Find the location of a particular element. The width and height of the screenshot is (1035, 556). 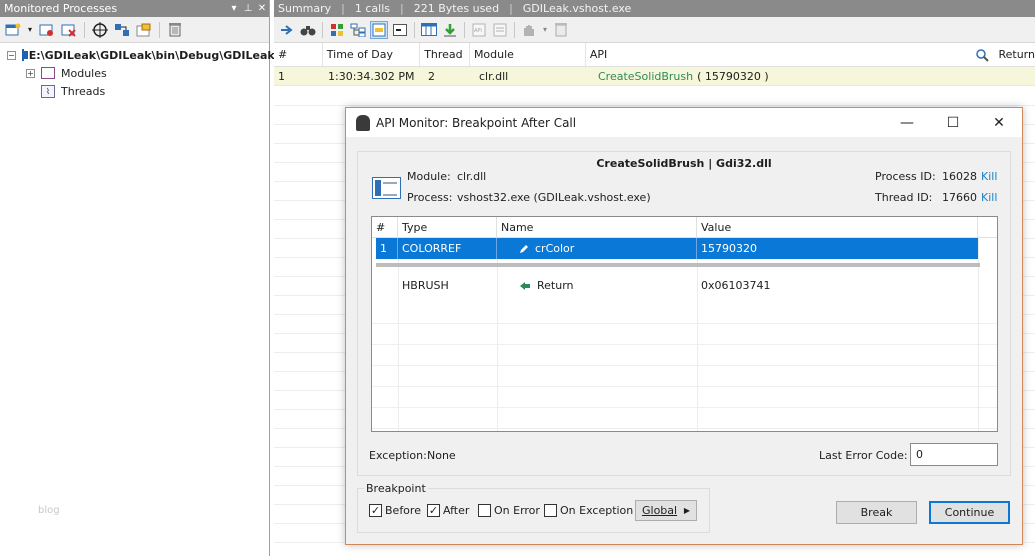

row-time: 1:30:34.302 PM is located at coordinates (371, 76).